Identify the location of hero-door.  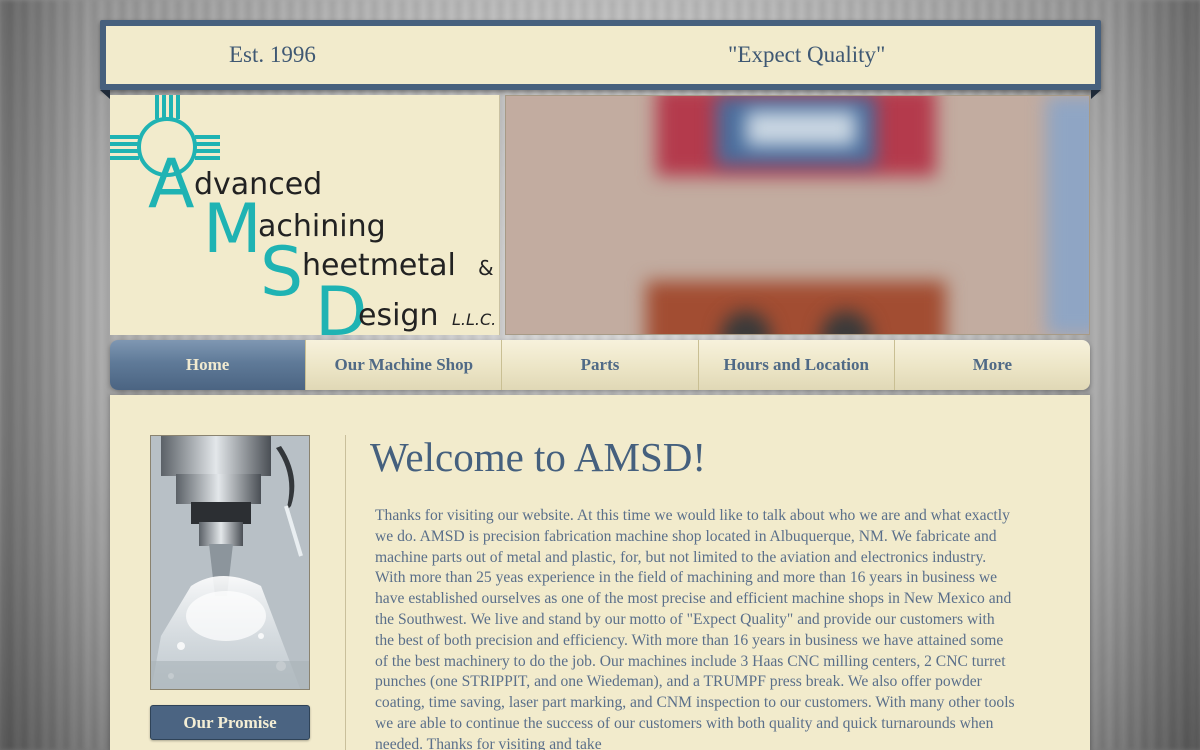
(796, 307).